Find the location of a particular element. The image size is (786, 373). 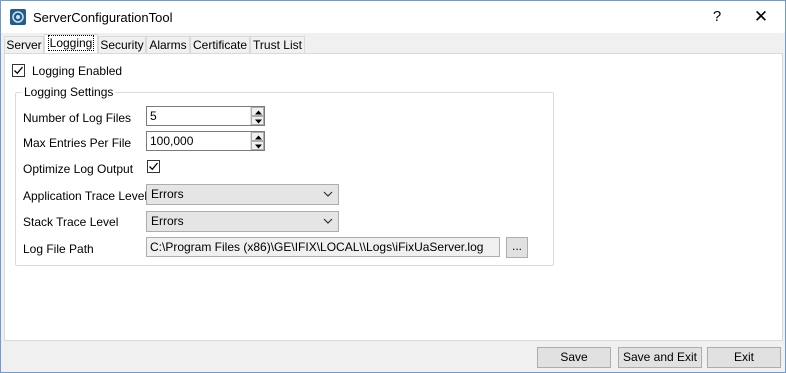

title-bar: ServerConfigurationTool ? ✕ is located at coordinates (393, 17).